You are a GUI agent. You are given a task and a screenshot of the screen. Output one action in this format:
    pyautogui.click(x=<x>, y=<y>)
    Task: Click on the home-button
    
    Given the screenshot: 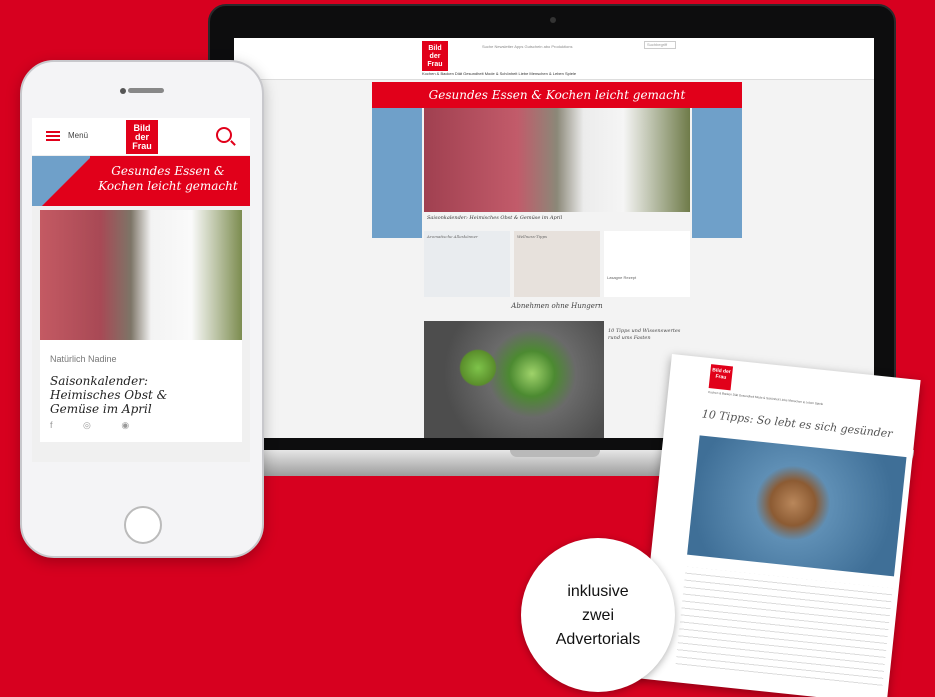 What is the action you would take?
    pyautogui.click(x=143, y=525)
    